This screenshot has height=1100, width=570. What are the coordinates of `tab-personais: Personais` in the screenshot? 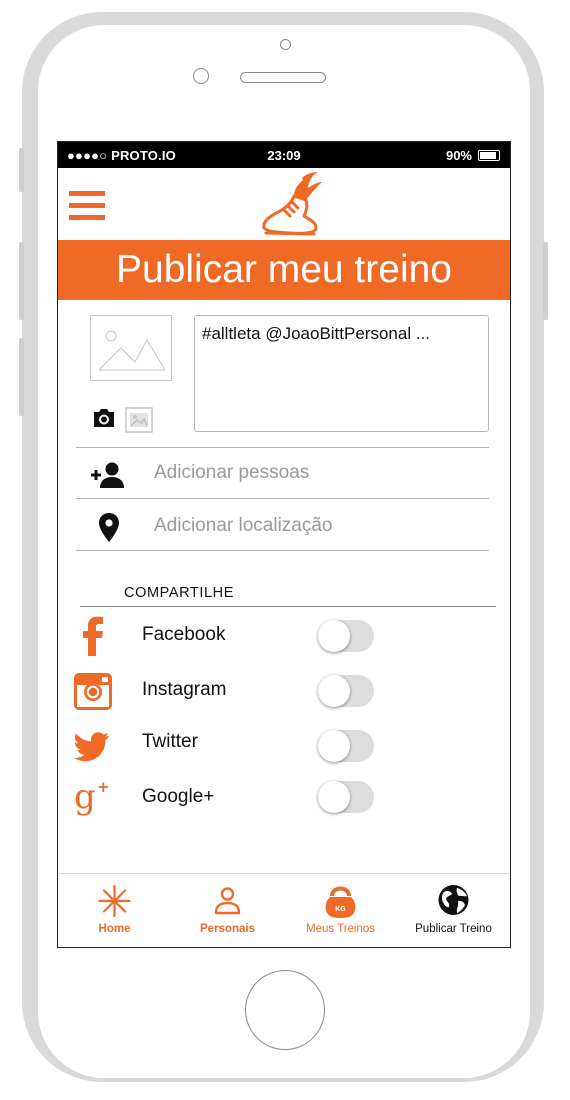 It's located at (227, 910).